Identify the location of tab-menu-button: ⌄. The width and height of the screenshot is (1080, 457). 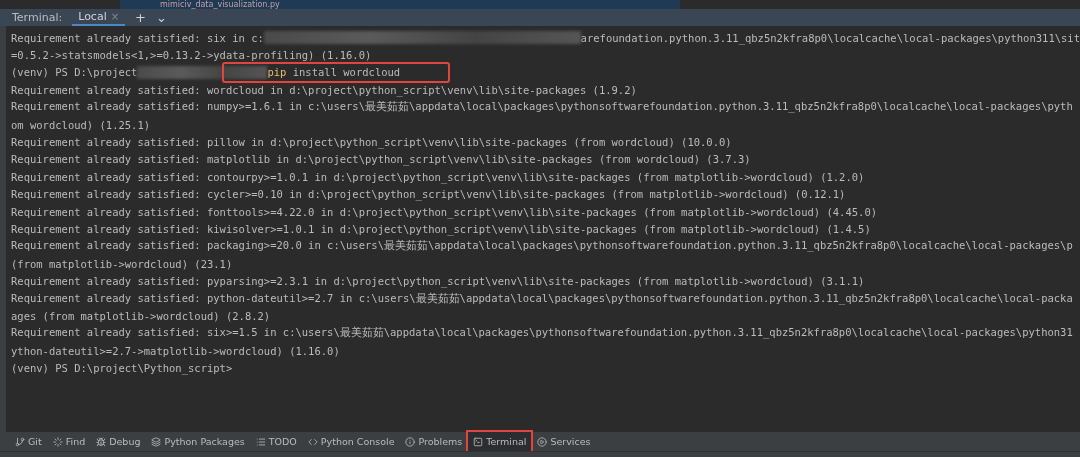
(161, 17).